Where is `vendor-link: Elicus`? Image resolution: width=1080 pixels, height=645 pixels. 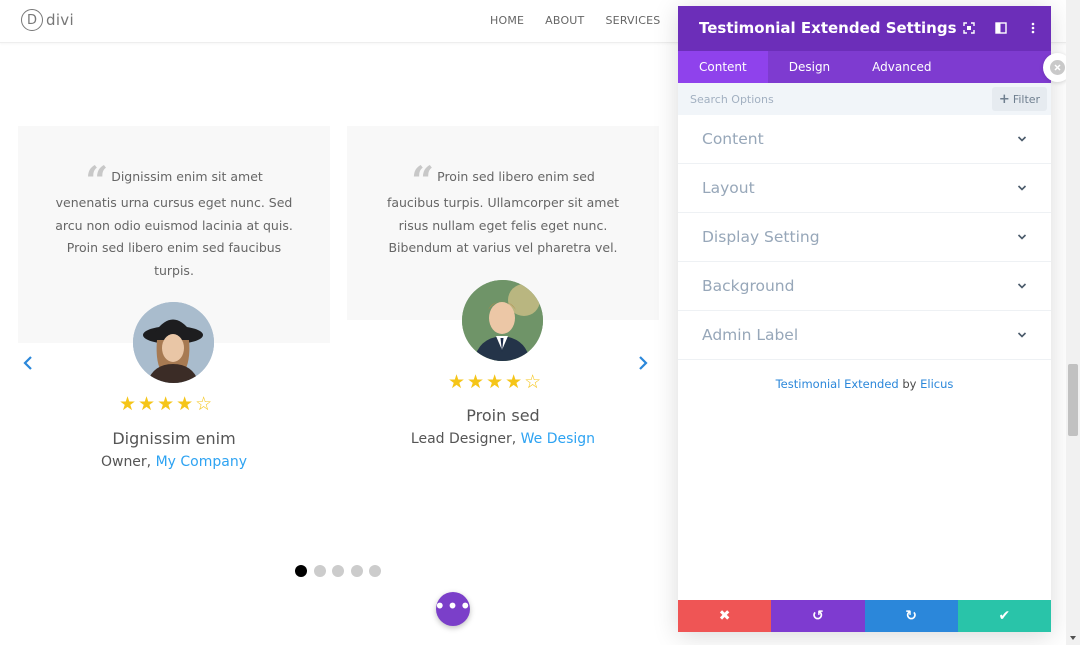
vendor-link: Elicus is located at coordinates (936, 384).